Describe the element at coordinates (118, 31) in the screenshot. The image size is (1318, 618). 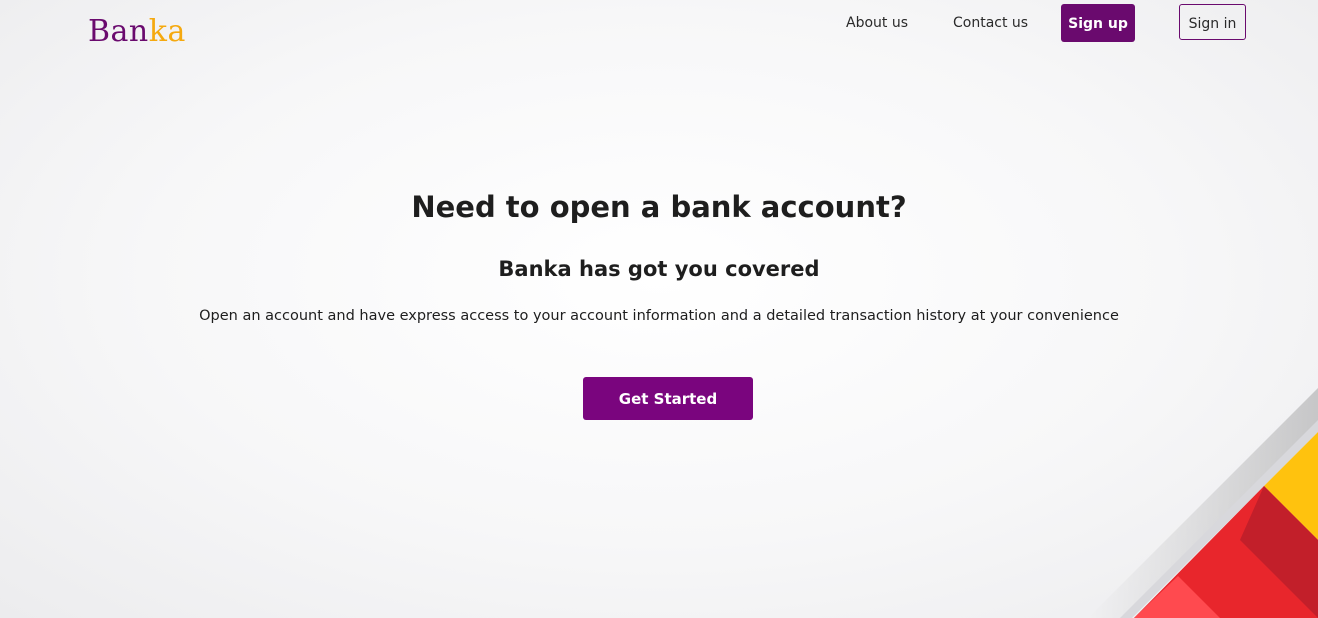
I see `logo-text-part1: Ban` at that location.